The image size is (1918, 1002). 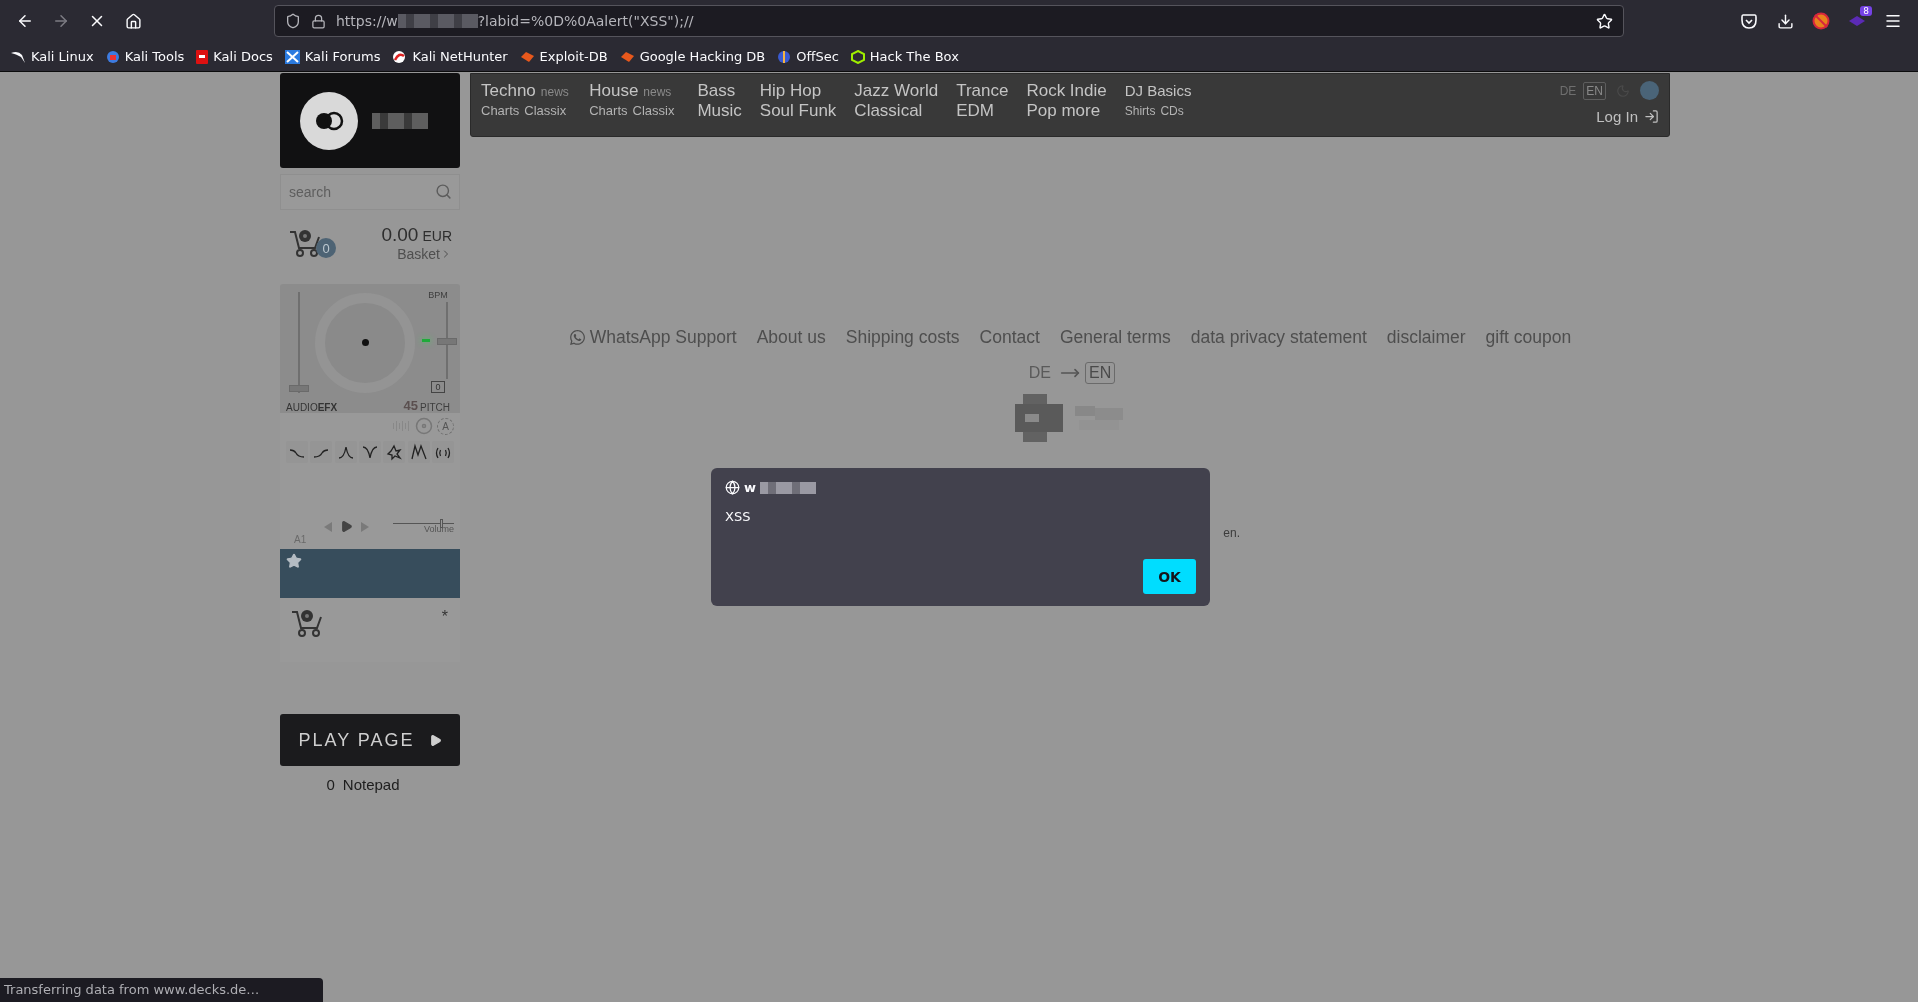 I want to click on star-icon, so click(x=294, y=561).